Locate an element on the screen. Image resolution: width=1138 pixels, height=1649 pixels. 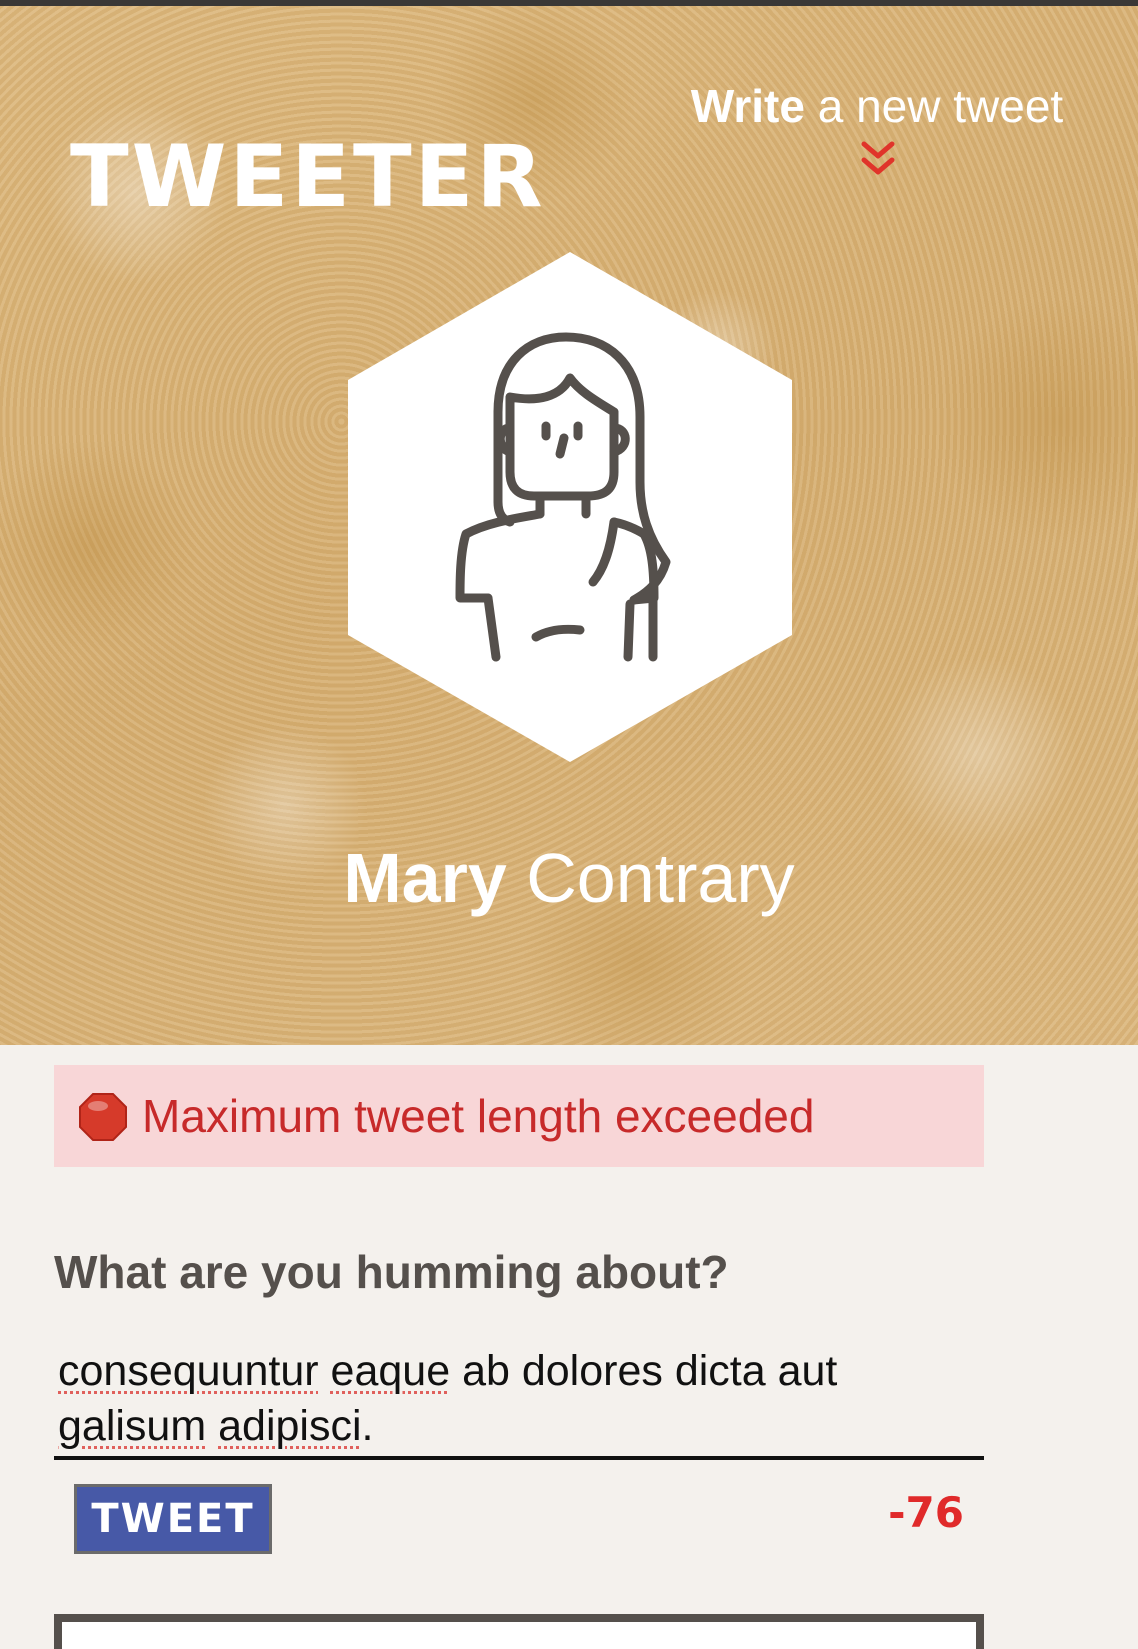
misspelled-word: adipisci is located at coordinates (290, 1426).